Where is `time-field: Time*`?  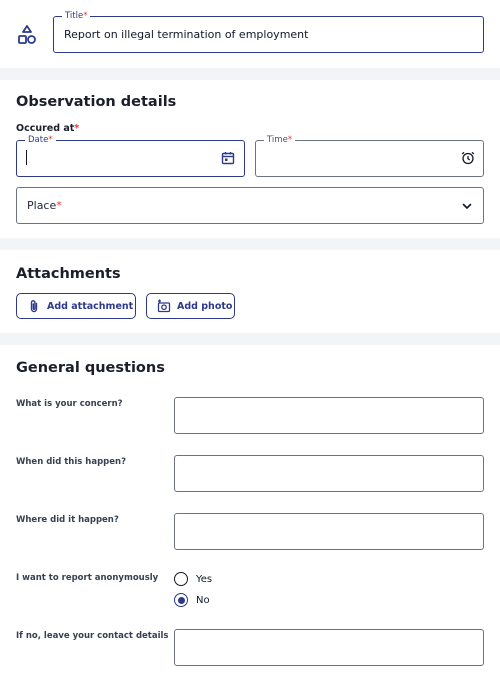 time-field: Time* is located at coordinates (369, 155).